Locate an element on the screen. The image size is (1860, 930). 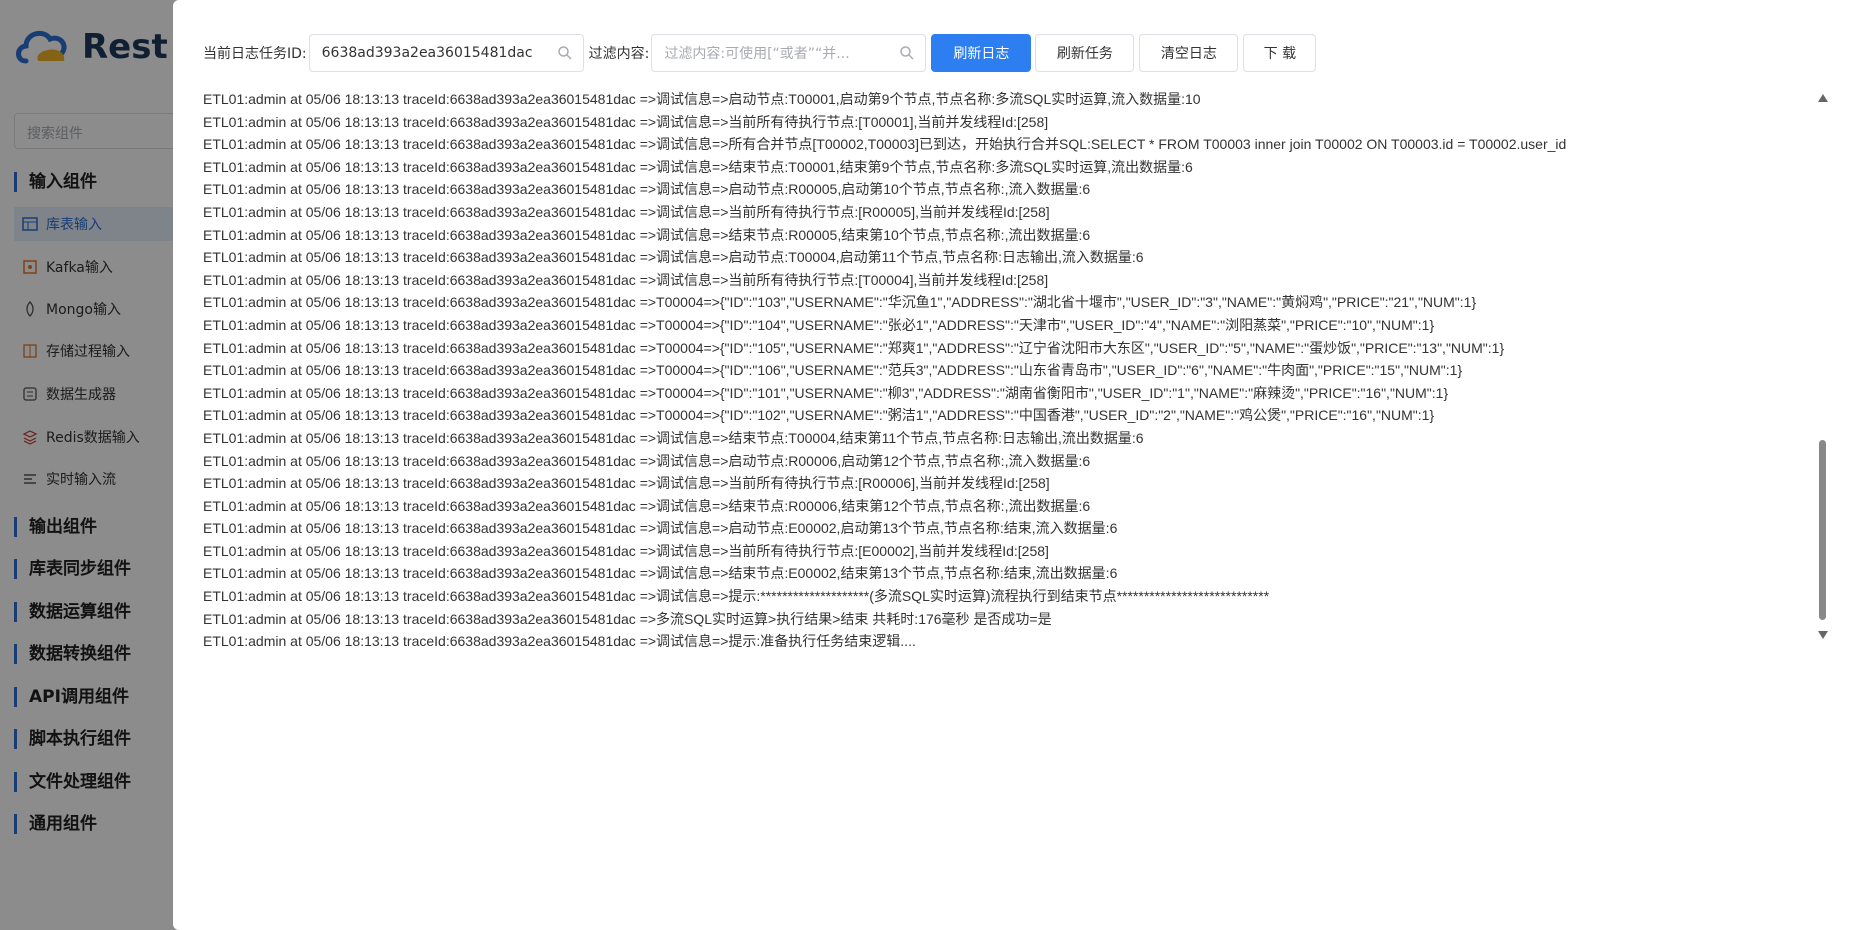
scroll-up-arrow-icon is located at coordinates (1823, 98).